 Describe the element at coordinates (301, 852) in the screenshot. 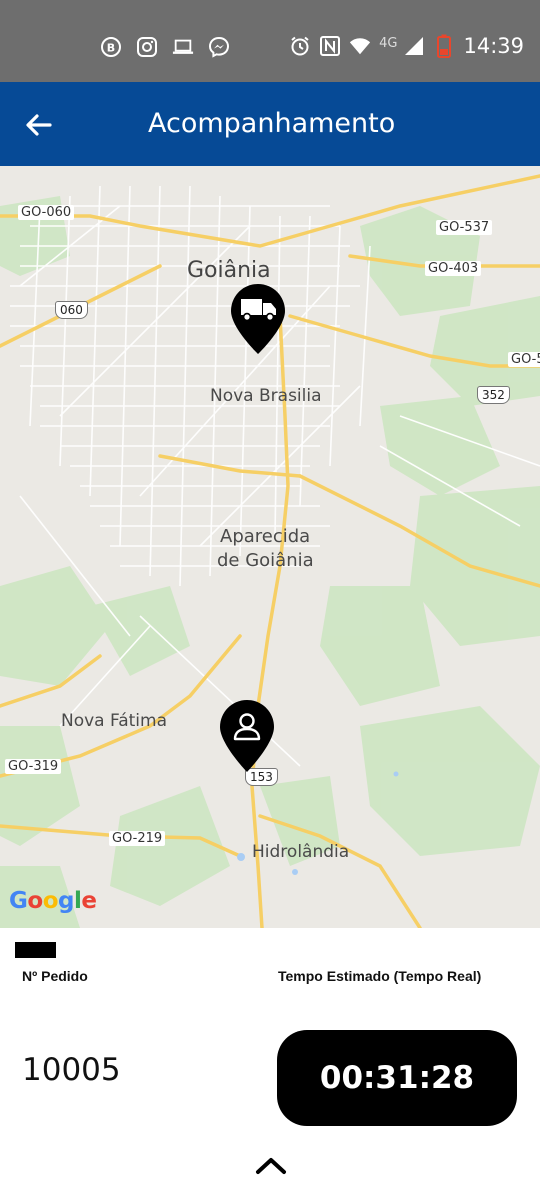

I see `place-hidrolandia: Hidrolândia` at that location.